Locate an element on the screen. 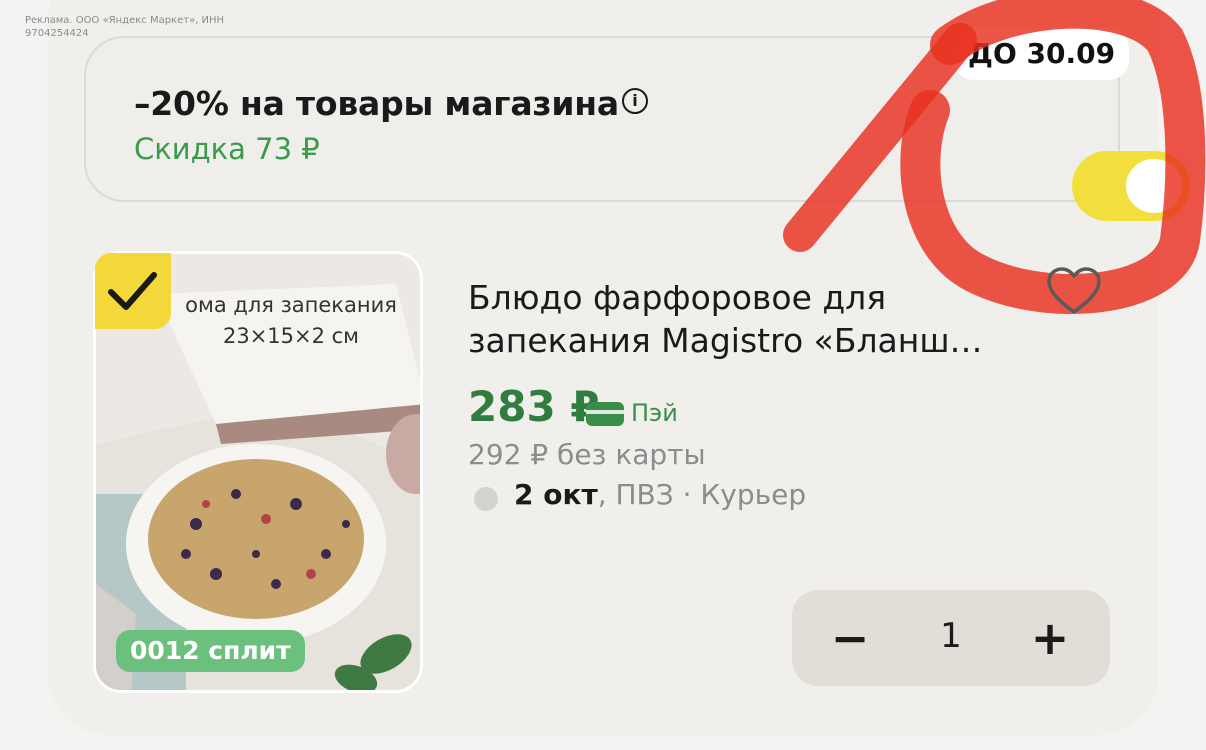 Image resolution: width=1206 pixels, height=750 pixels. checkmark-icon is located at coordinates (132, 291).